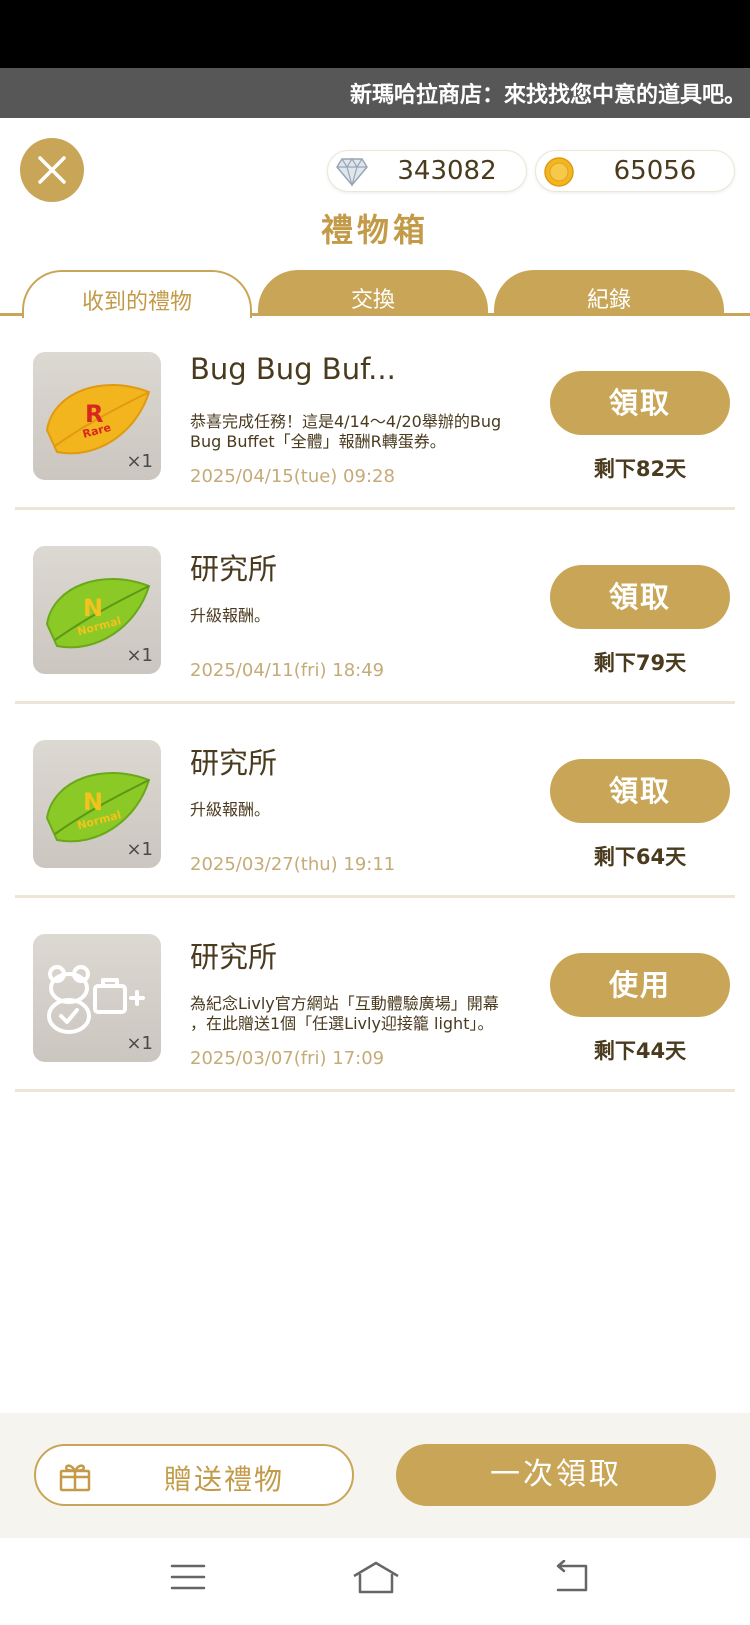 The height and width of the screenshot is (1625, 750). I want to click on gift-thumbnail: ×1, so click(97, 998).